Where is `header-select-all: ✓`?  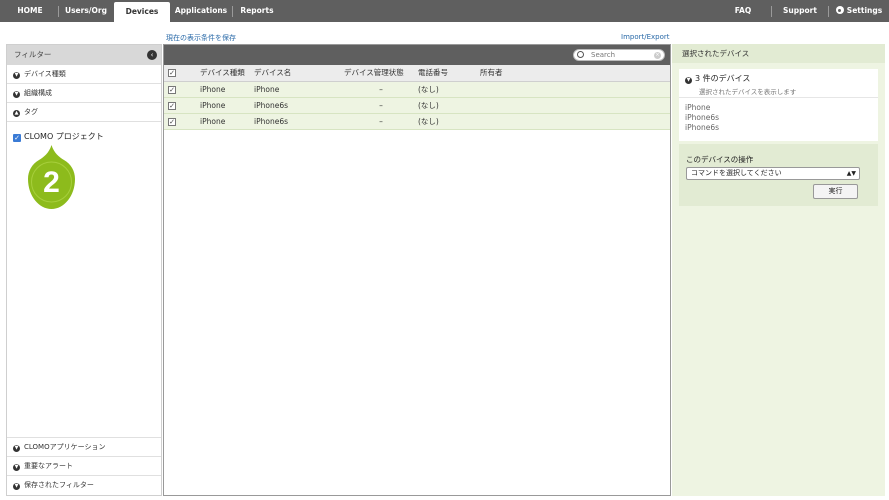
header-select-all: ✓ is located at coordinates (182, 73).